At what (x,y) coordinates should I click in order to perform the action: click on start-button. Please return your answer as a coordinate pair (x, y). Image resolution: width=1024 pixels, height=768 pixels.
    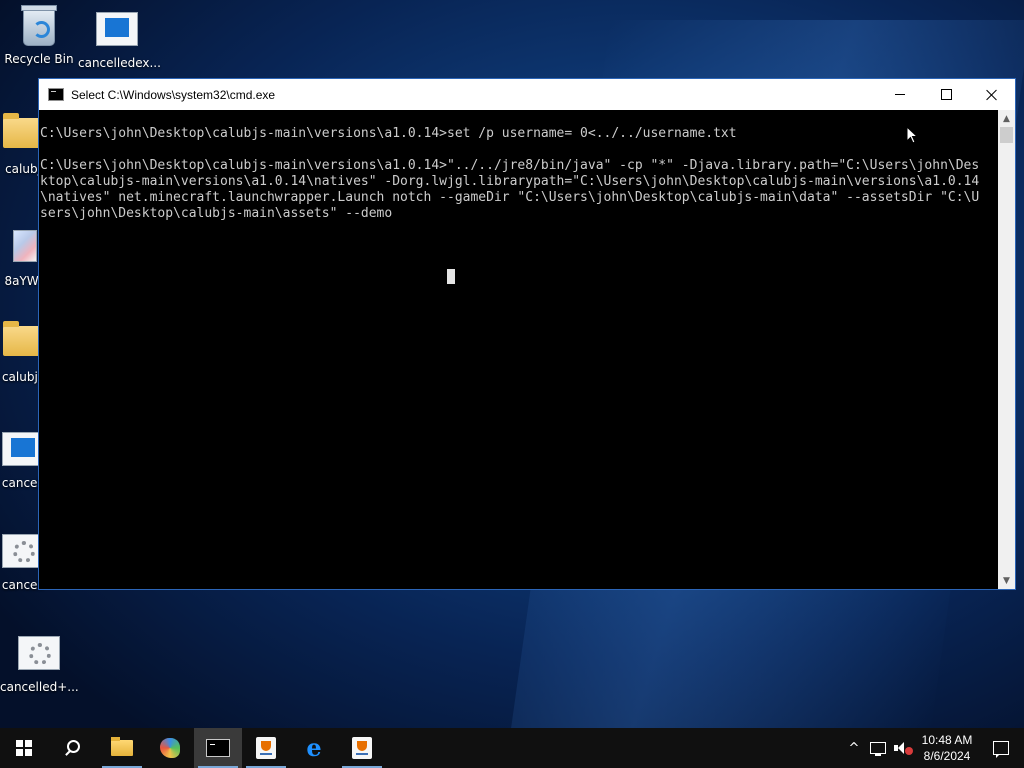
    Looking at the image, I should click on (24, 748).